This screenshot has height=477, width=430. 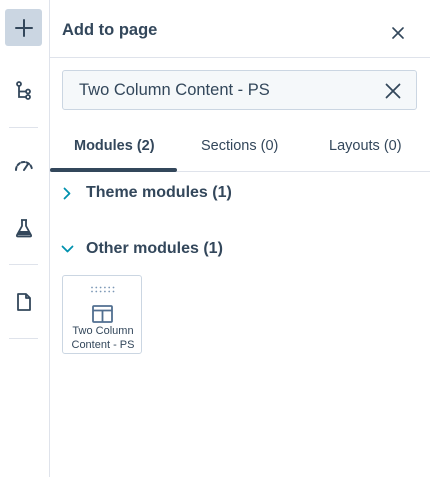 I want to click on module-label: Two Column Content - PS, so click(x=103, y=338).